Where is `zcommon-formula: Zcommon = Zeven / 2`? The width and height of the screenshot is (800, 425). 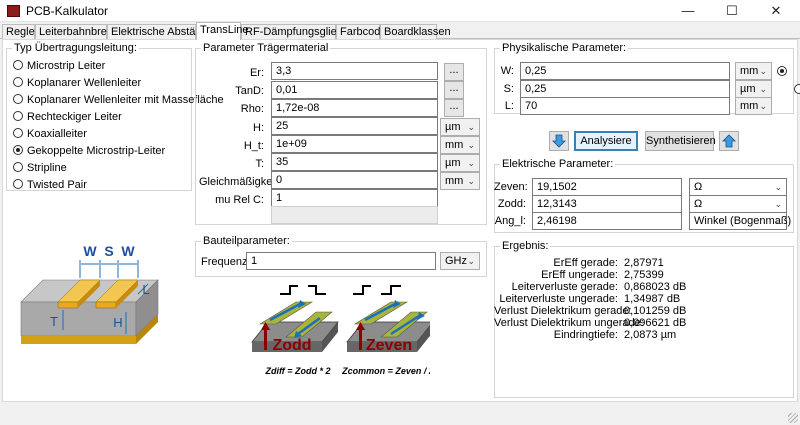 zcommon-formula: Zcommon = Zeven / 2 is located at coordinates (385, 371).